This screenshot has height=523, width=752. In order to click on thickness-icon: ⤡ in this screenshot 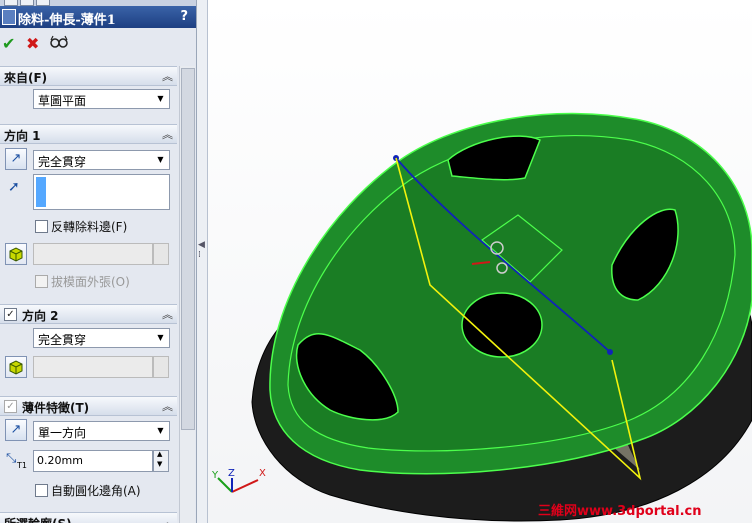, I will do `click(11, 458)`.